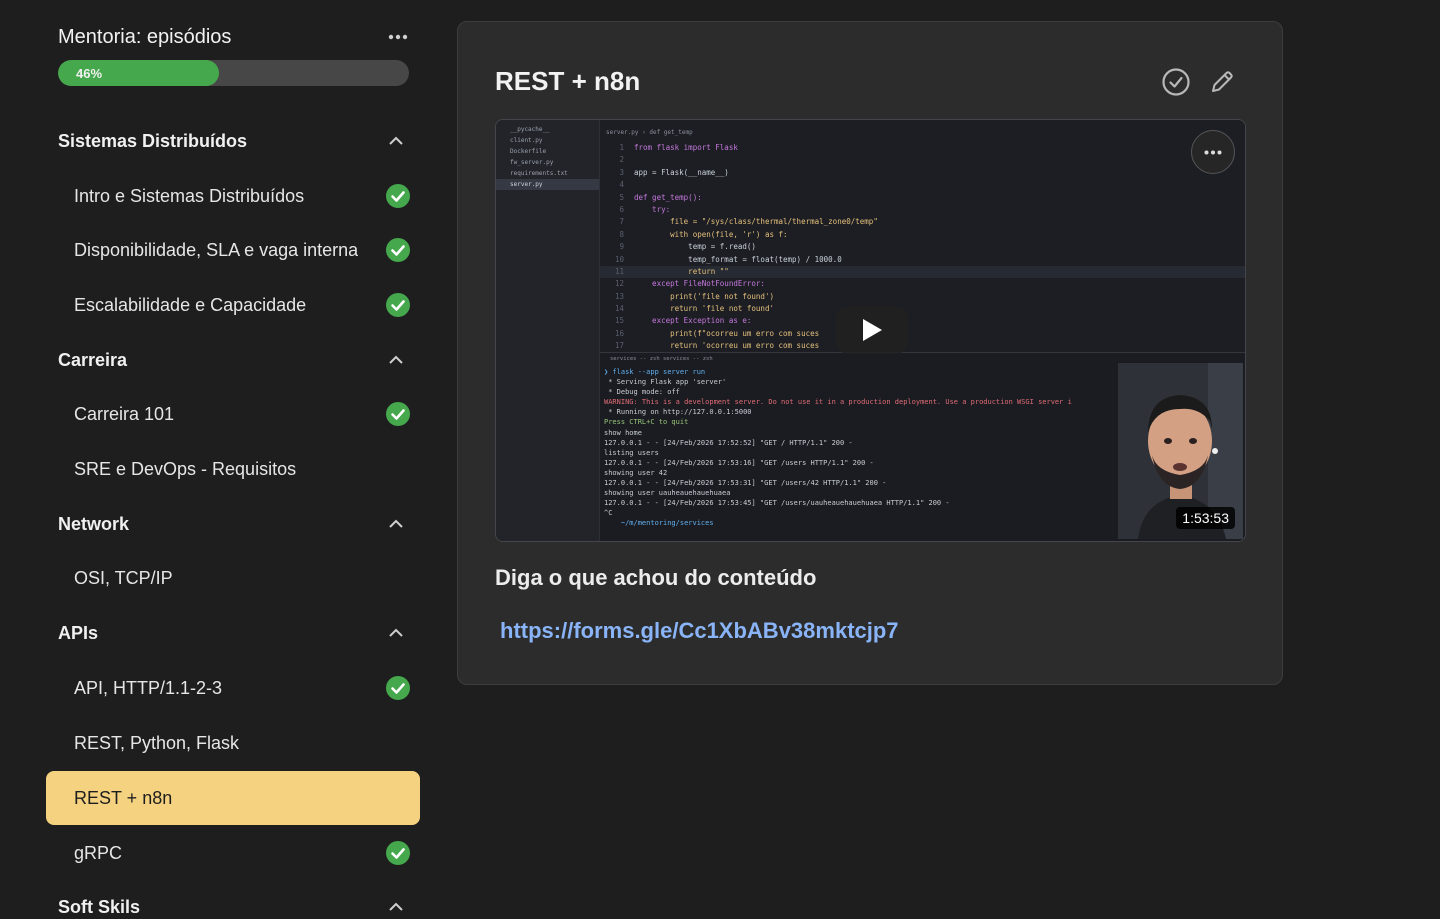 The image size is (1440, 919). I want to click on video-more-options-button, so click(1213, 152).